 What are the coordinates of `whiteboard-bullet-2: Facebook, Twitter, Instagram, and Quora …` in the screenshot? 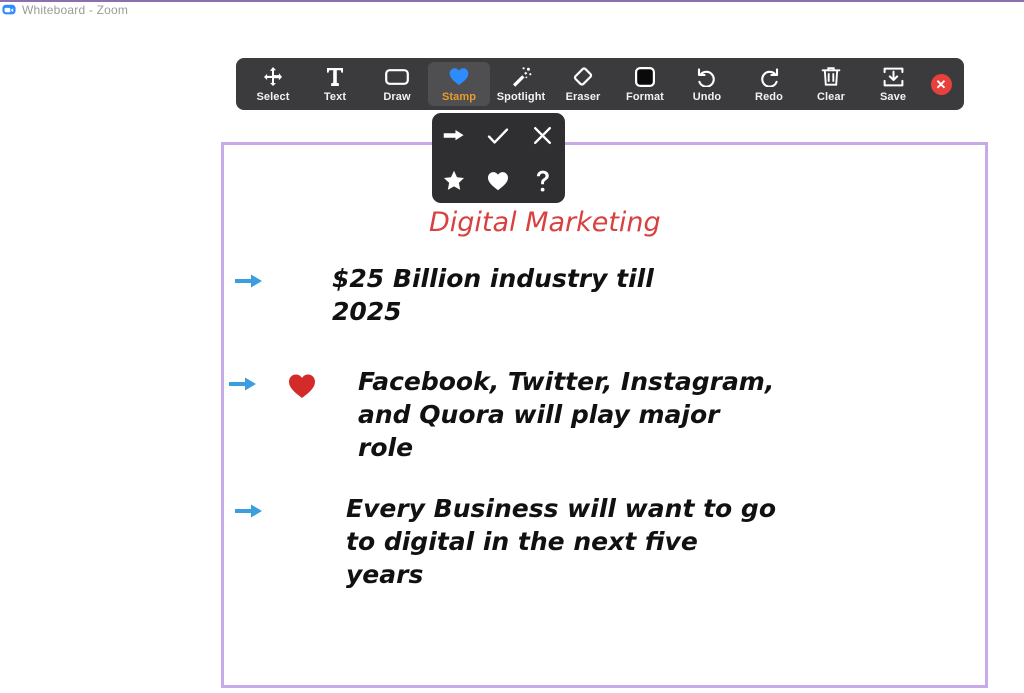 It's located at (503, 414).